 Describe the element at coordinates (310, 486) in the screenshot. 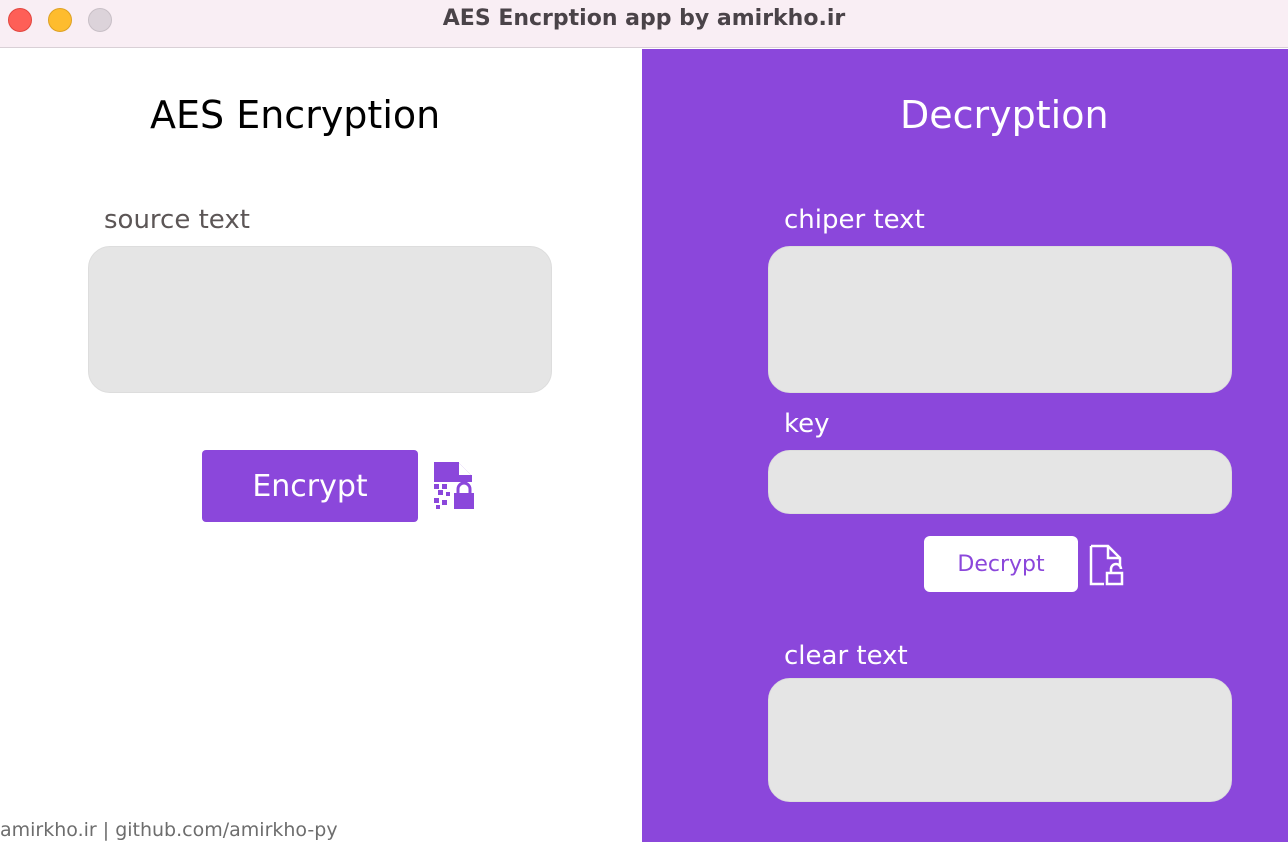

I see `encrypt-button: Encrypt` at that location.